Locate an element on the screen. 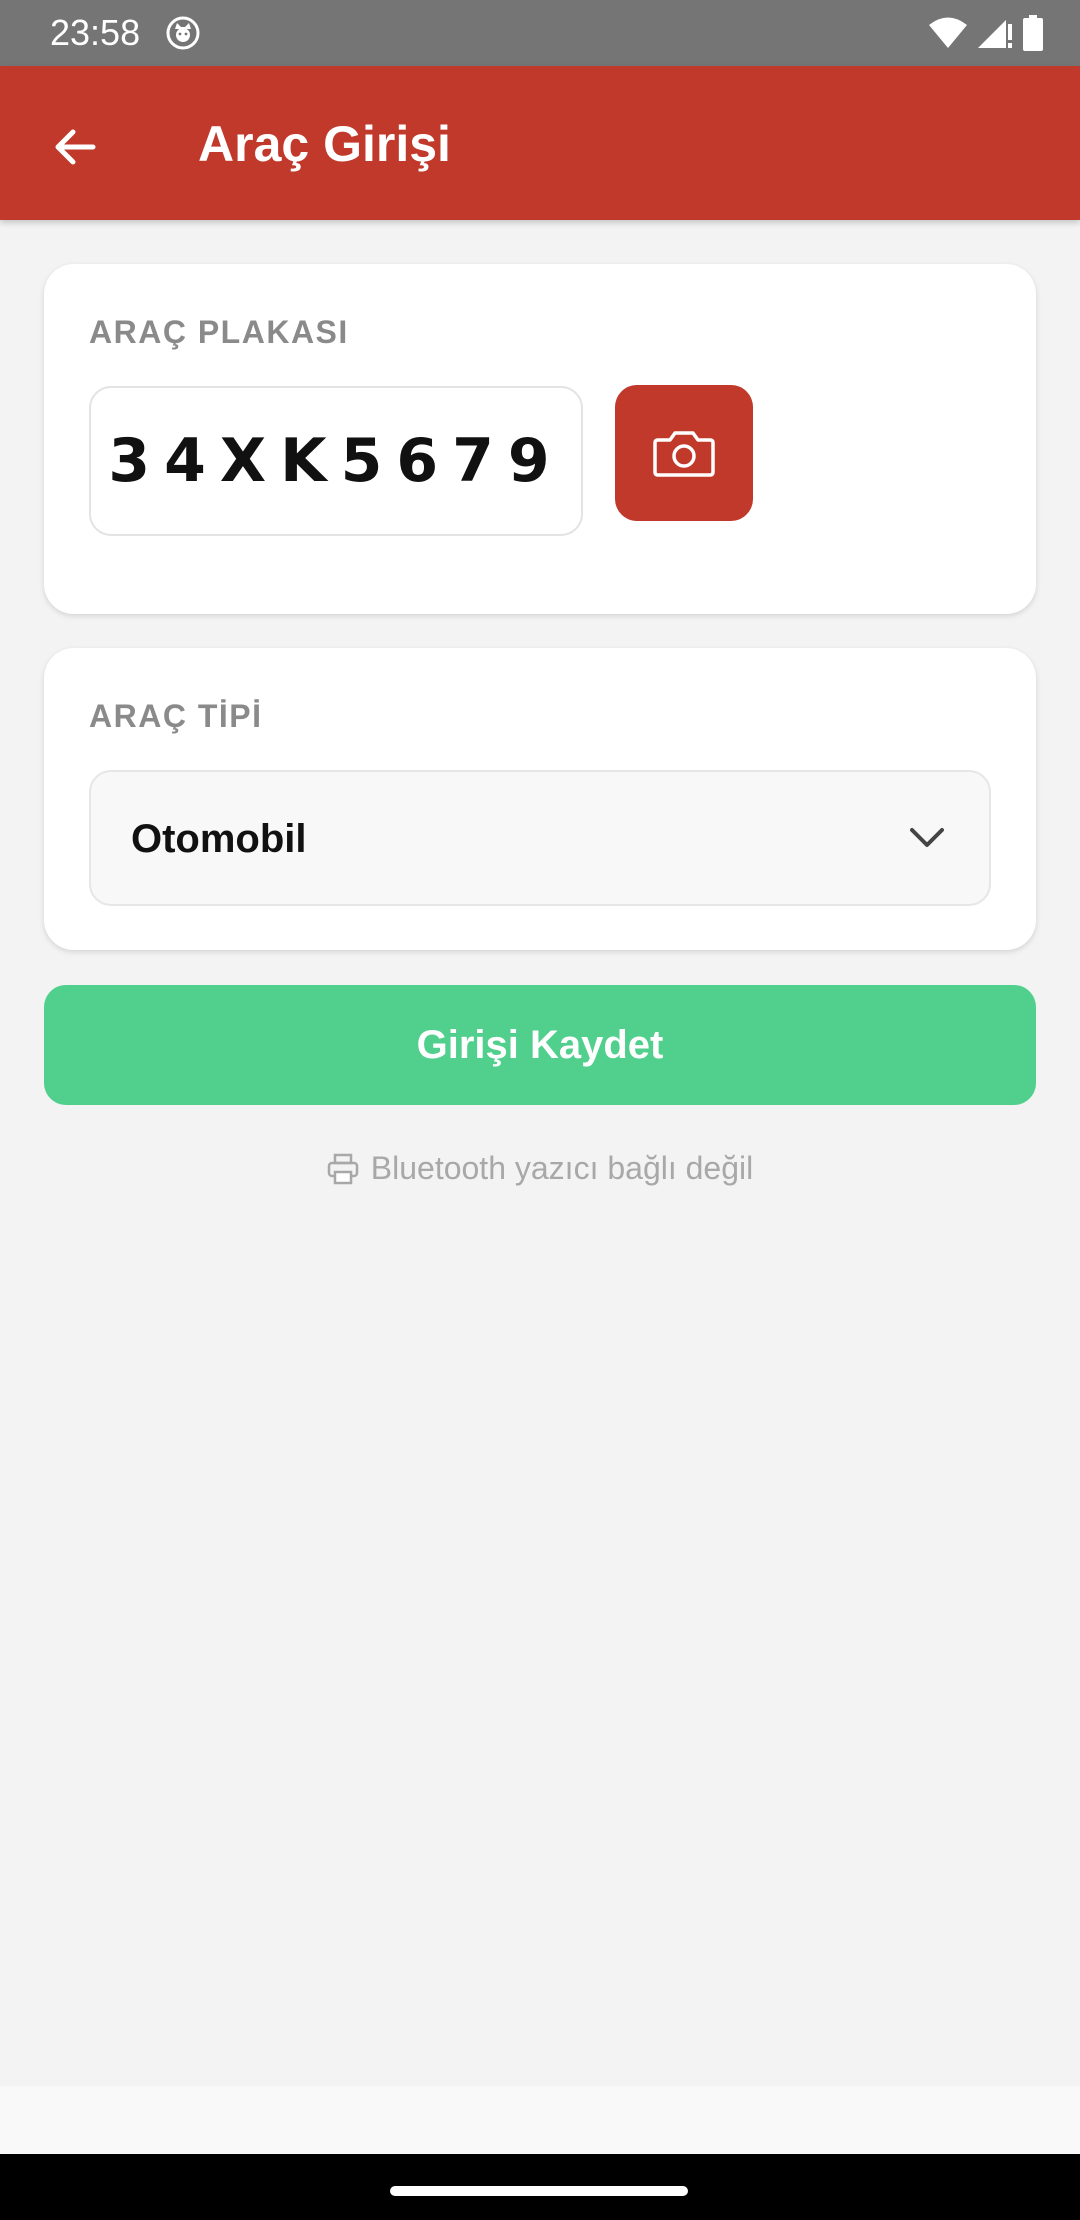  vehicle-type-value: Otomobil is located at coordinates (219, 839).